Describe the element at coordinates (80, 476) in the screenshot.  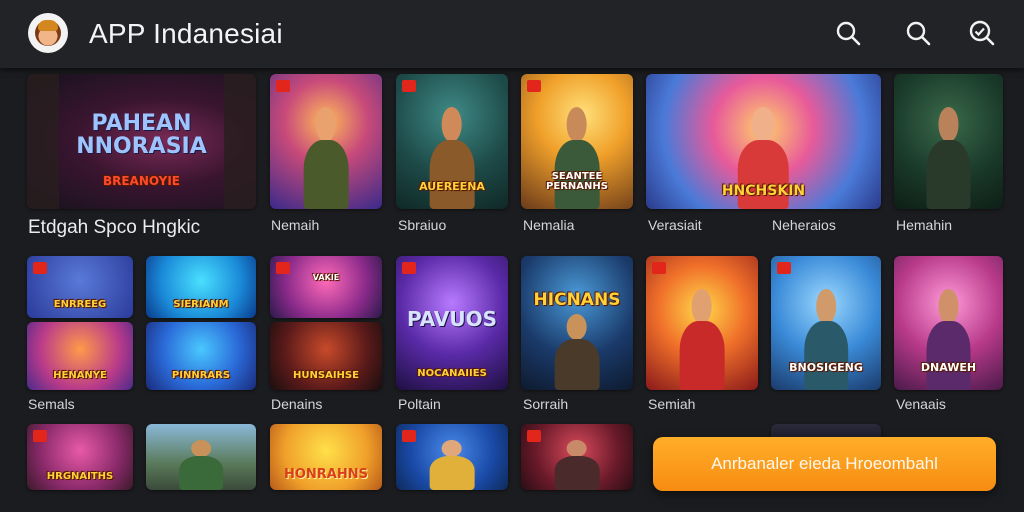
I see `game-logo: HRGNAITHS` at that location.